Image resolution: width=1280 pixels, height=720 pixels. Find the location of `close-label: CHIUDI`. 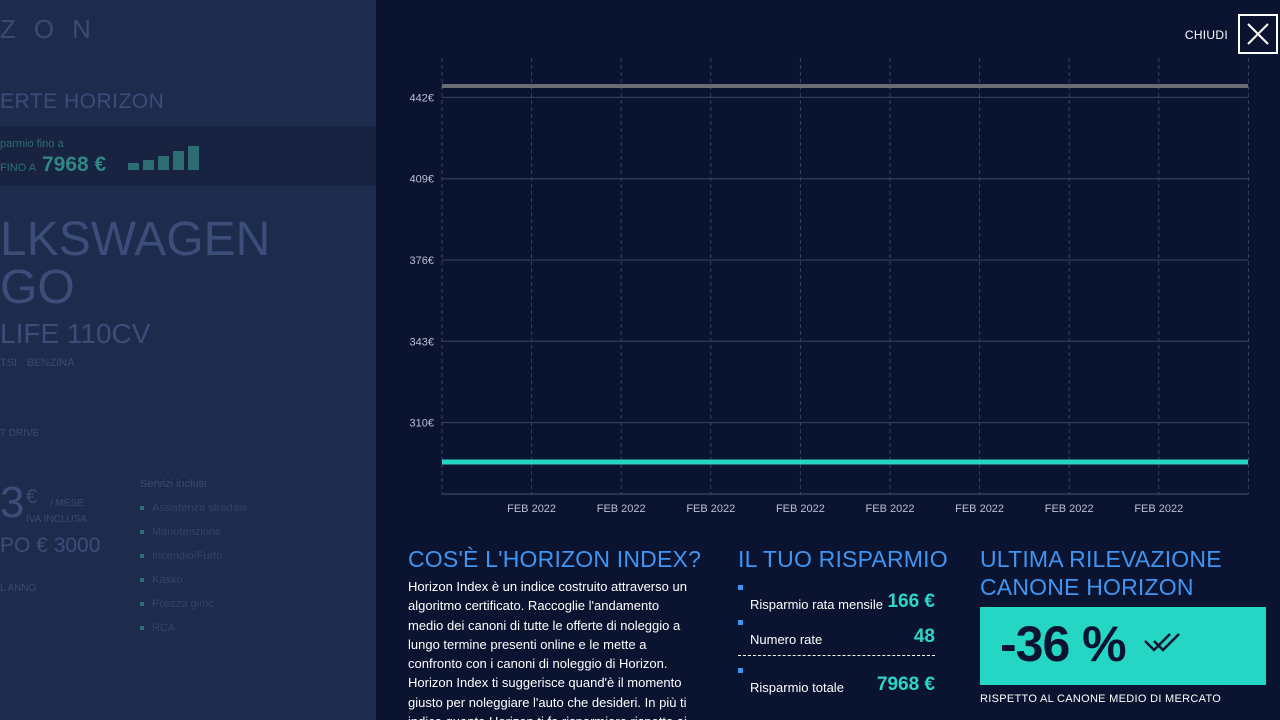

close-label: CHIUDI is located at coordinates (1206, 35).